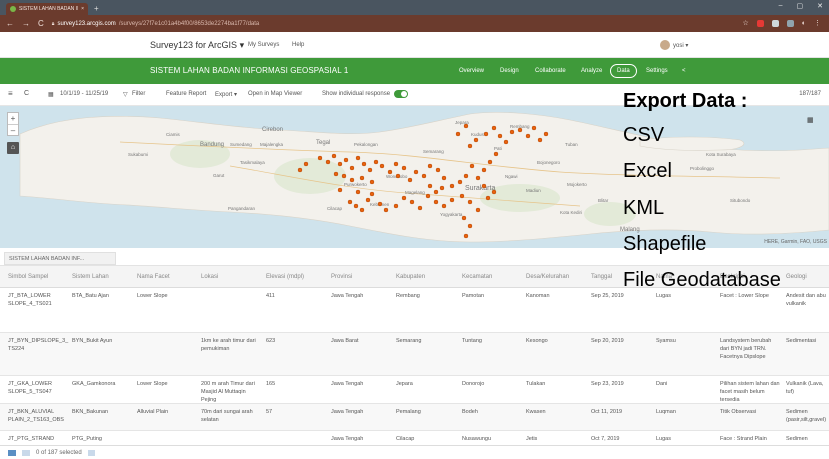  Describe the element at coordinates (12, 452) in the screenshot. I see `table-view-icon` at that location.